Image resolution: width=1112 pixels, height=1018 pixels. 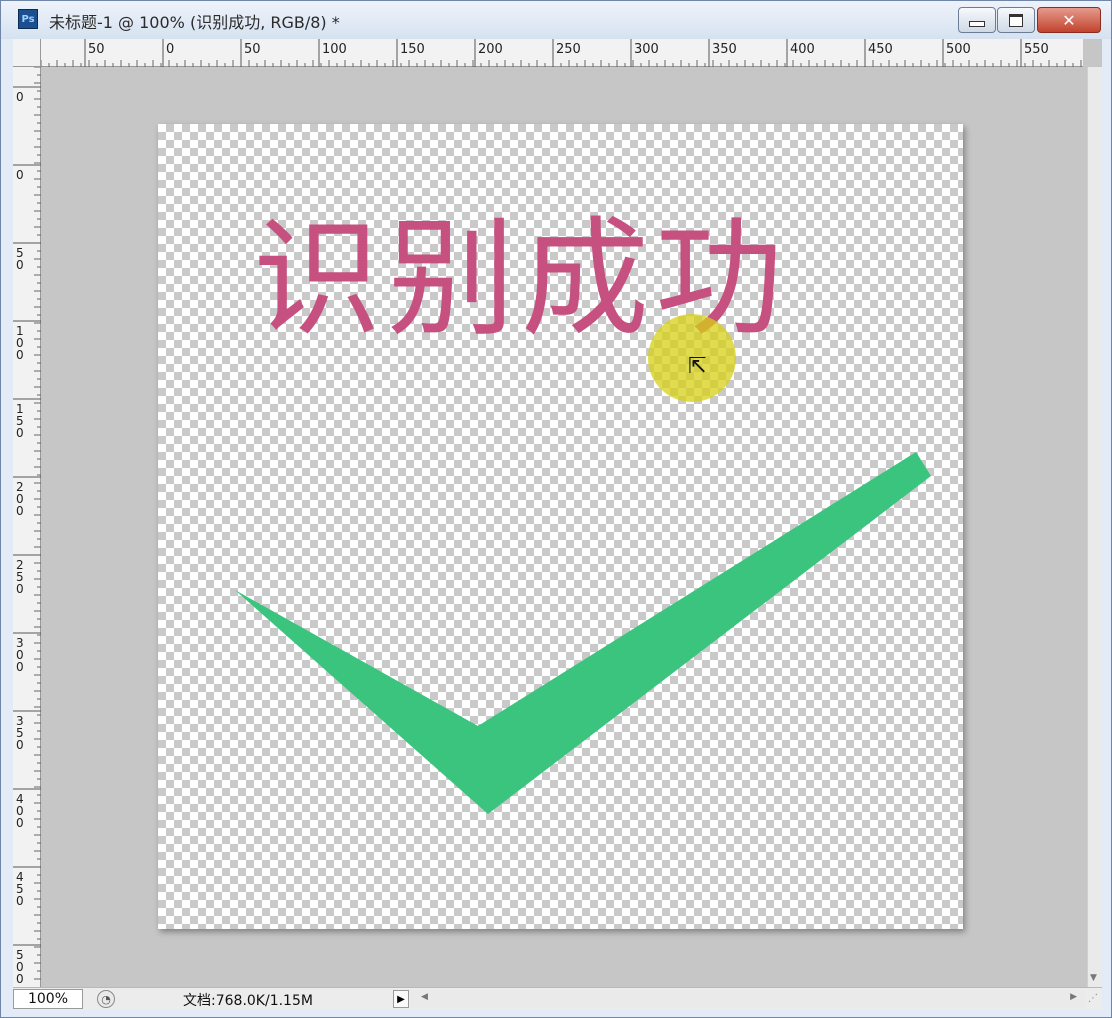 What do you see at coordinates (556, 20) in the screenshot?
I see `title-bar: Ps 未标题-1 @ 100% (识别成功, RGB/8) * ✕` at bounding box center [556, 20].